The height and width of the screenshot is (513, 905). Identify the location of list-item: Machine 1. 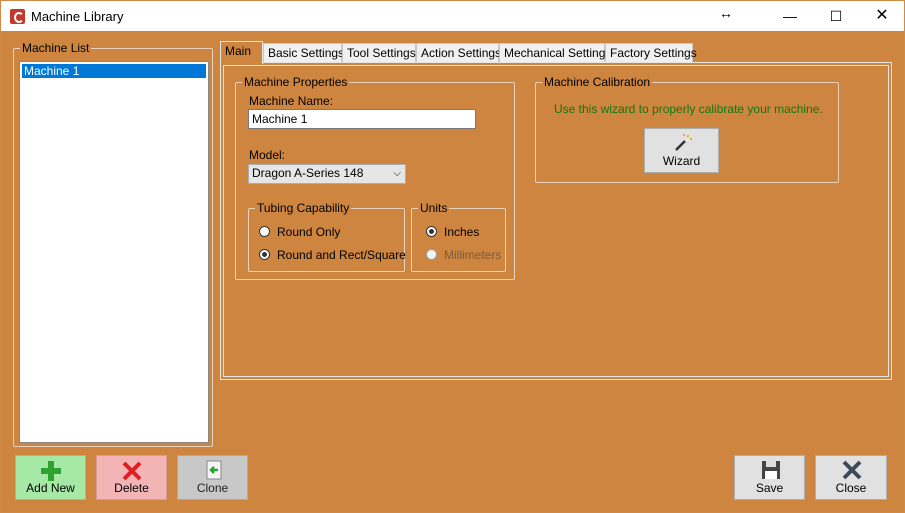
(114, 71).